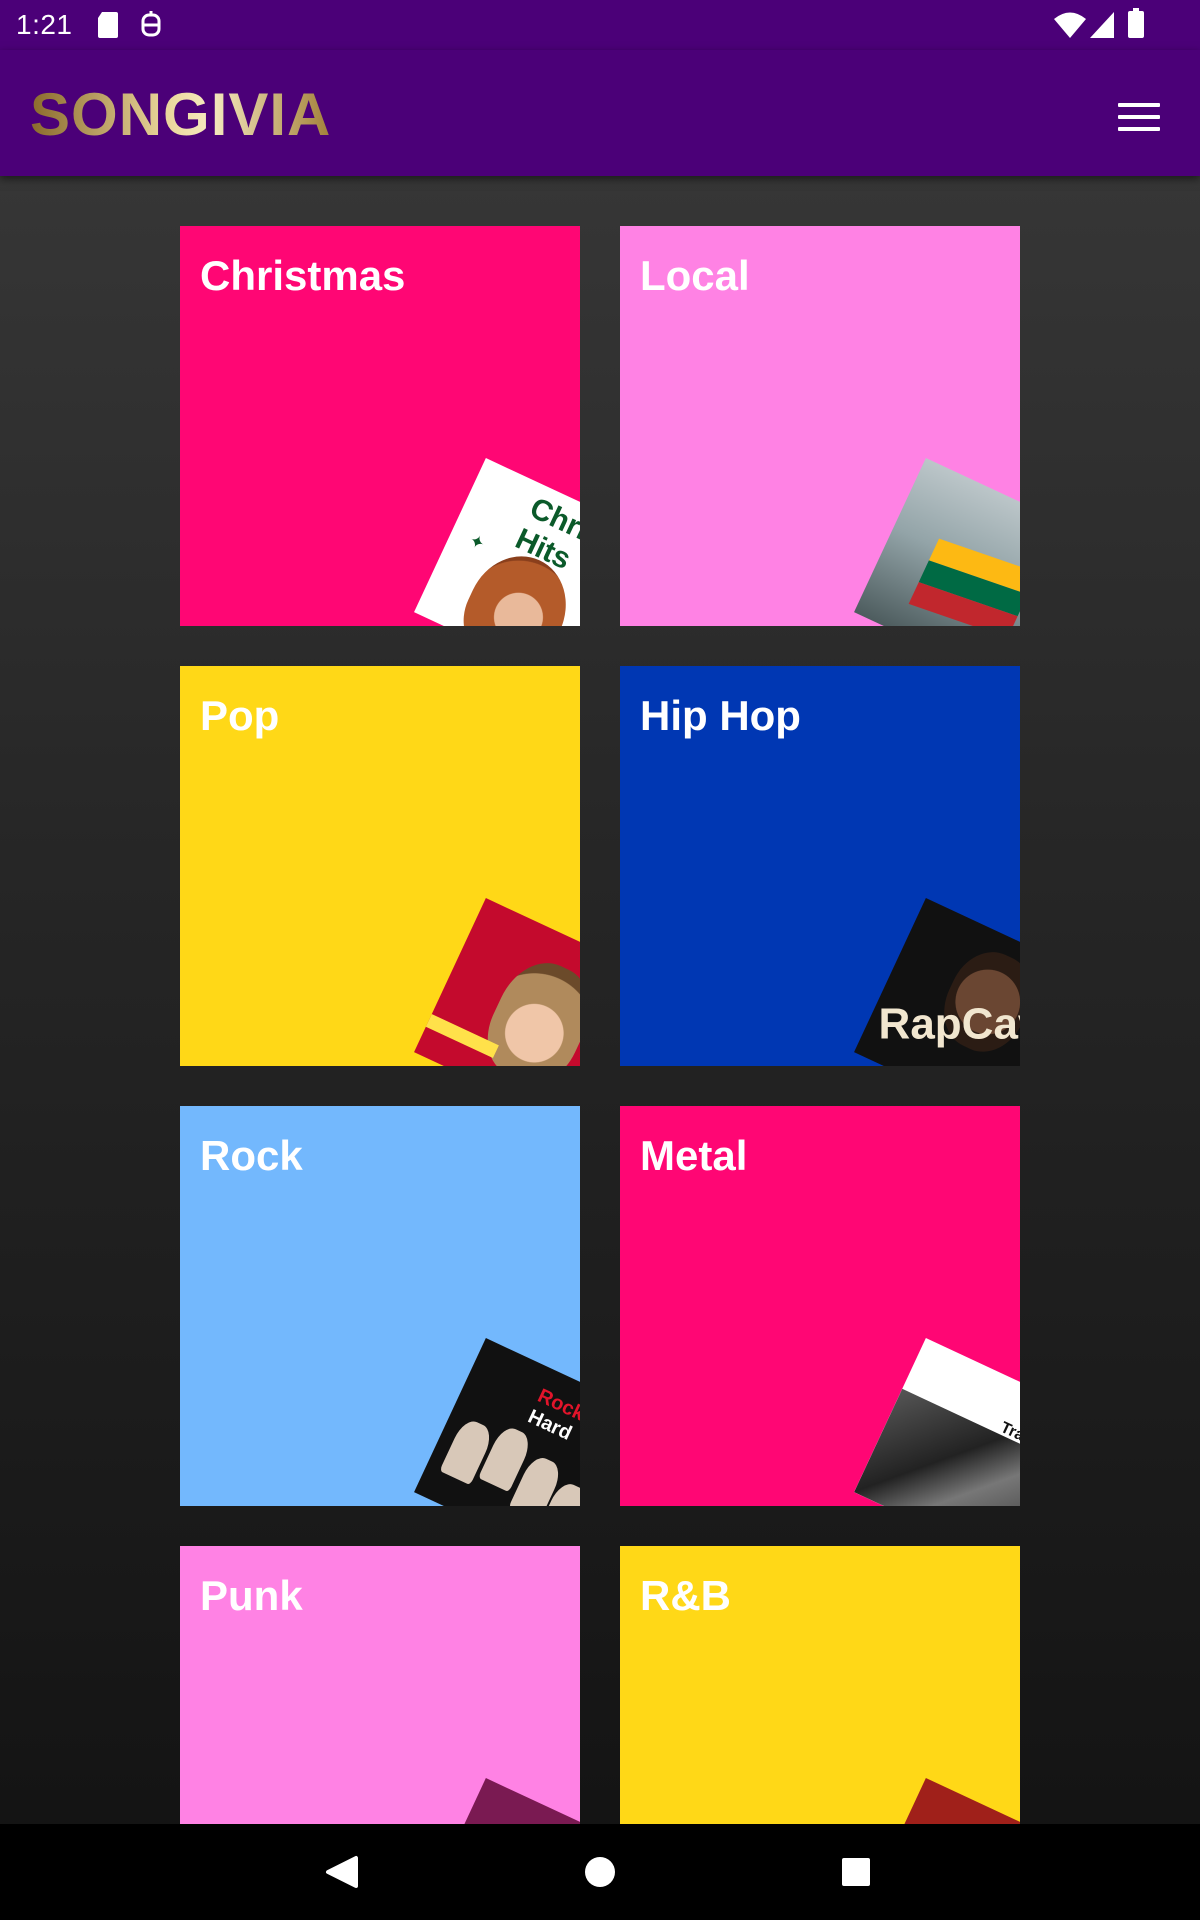 This screenshot has height=1920, width=1200. I want to click on home-circle-icon, so click(600, 1872).